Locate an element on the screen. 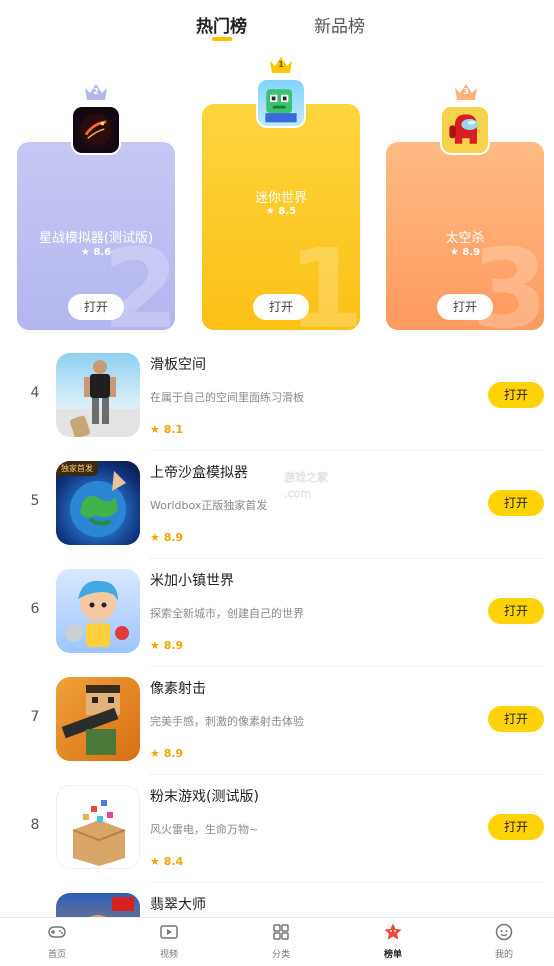 Image resolution: width=554 pixels, height=966 pixels. crown-rank: 2 is located at coordinates (96, 91).